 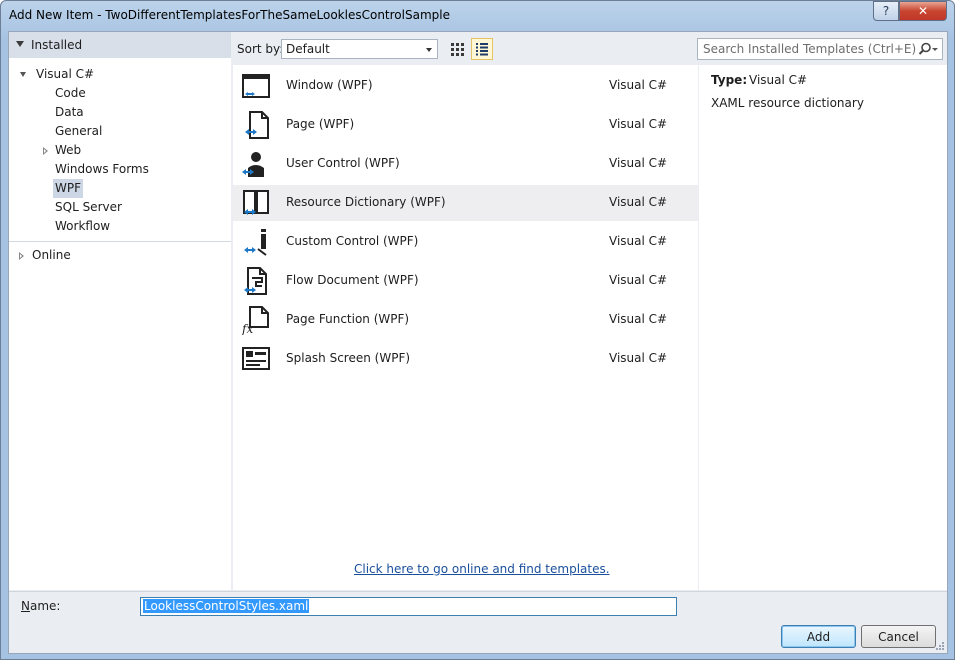 What do you see at coordinates (260, 49) in the screenshot?
I see `sort-by-label: Sort by:` at bounding box center [260, 49].